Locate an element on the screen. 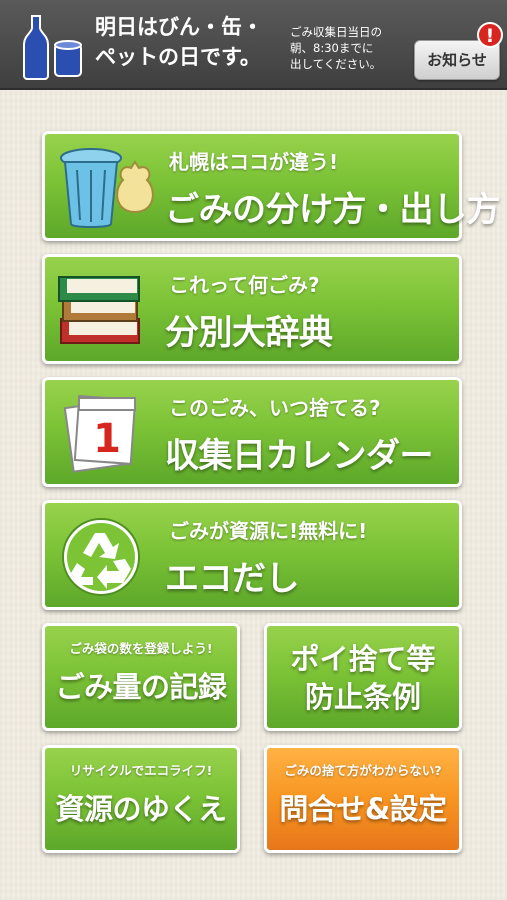 The width and height of the screenshot is (507, 900). resource-destination-subtitle: リサイクルでエコライフ! is located at coordinates (141, 770).